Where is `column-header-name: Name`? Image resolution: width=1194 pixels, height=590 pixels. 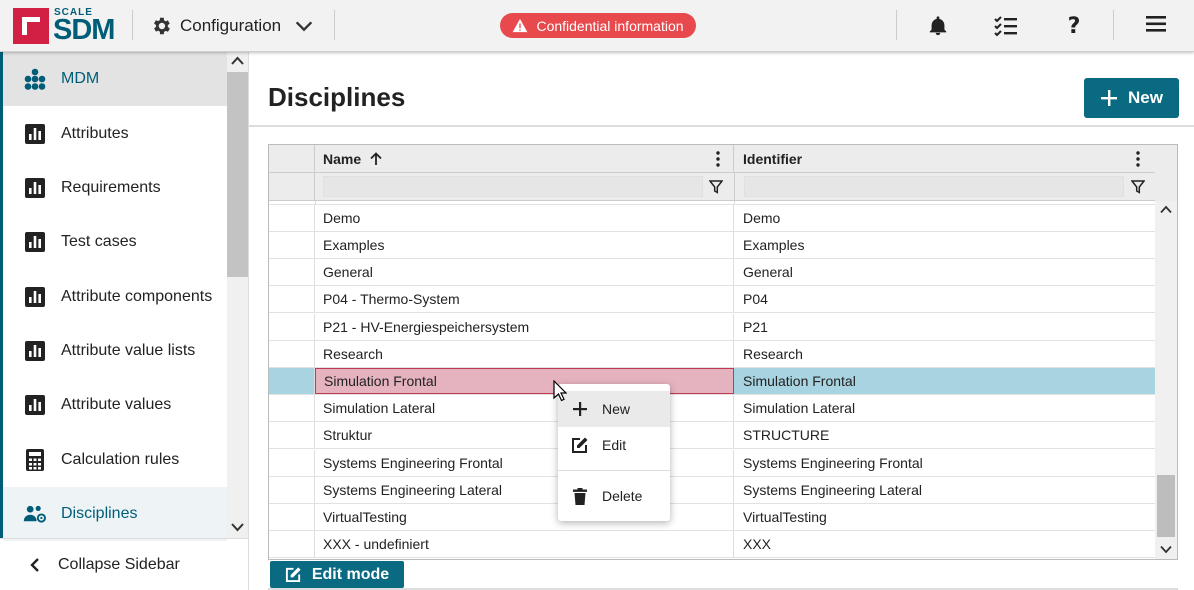
column-header-name: Name is located at coordinates (524, 158).